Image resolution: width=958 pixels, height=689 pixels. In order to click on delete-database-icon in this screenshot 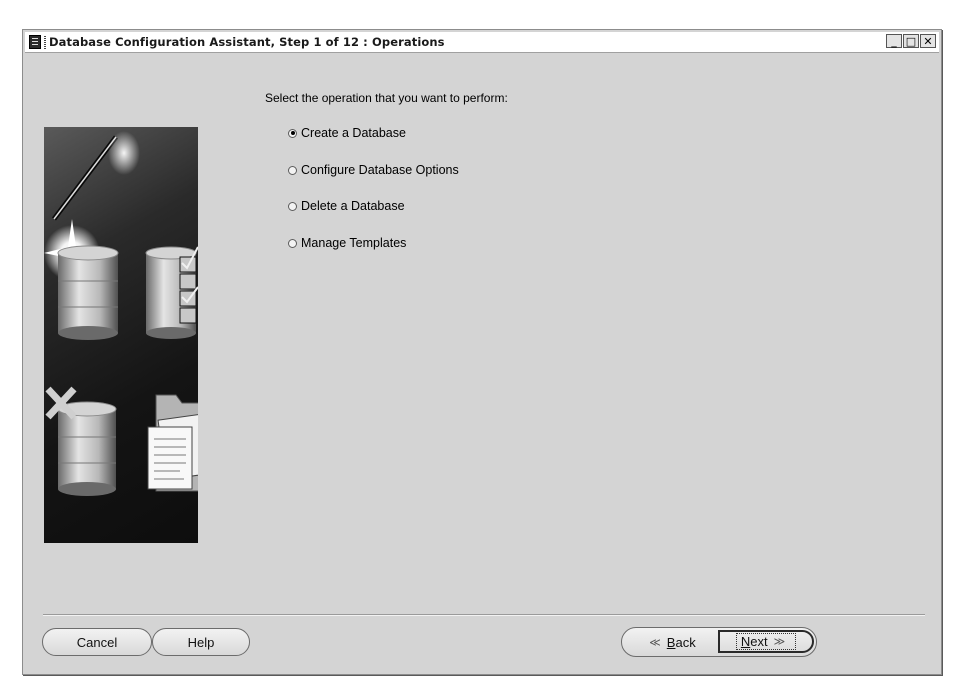, I will do `click(81, 441)`.